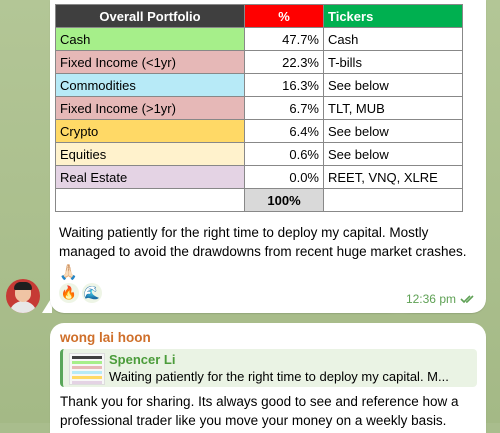  What do you see at coordinates (150, 39) in the screenshot?
I see `cell-category: Cash` at bounding box center [150, 39].